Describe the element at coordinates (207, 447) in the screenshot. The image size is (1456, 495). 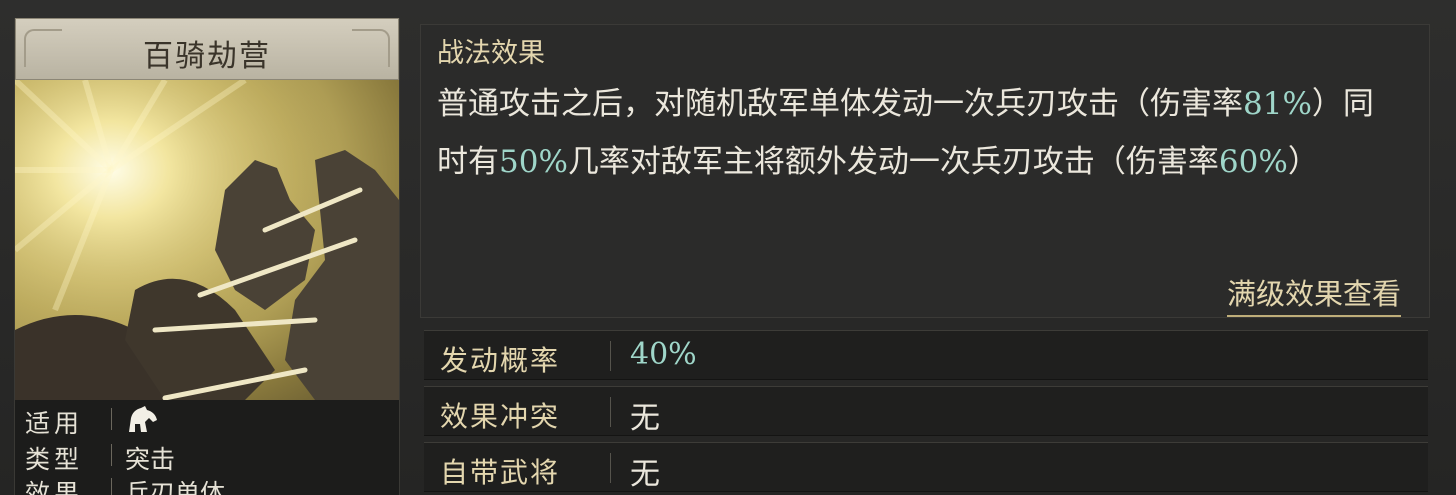
I see `skill-info: 适用 类型 突击 效果 兵刃单体` at that location.